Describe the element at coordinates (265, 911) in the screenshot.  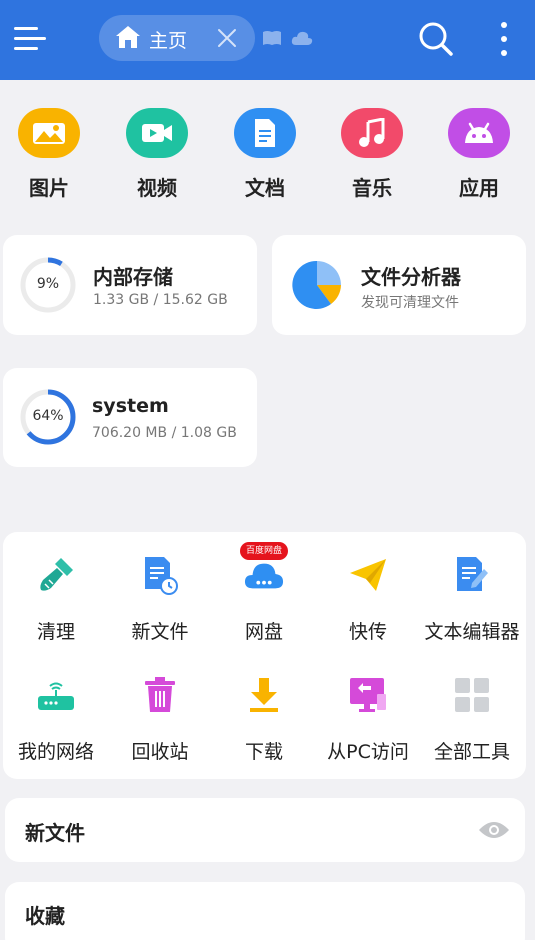
I see `favorites-section: 收藏` at that location.